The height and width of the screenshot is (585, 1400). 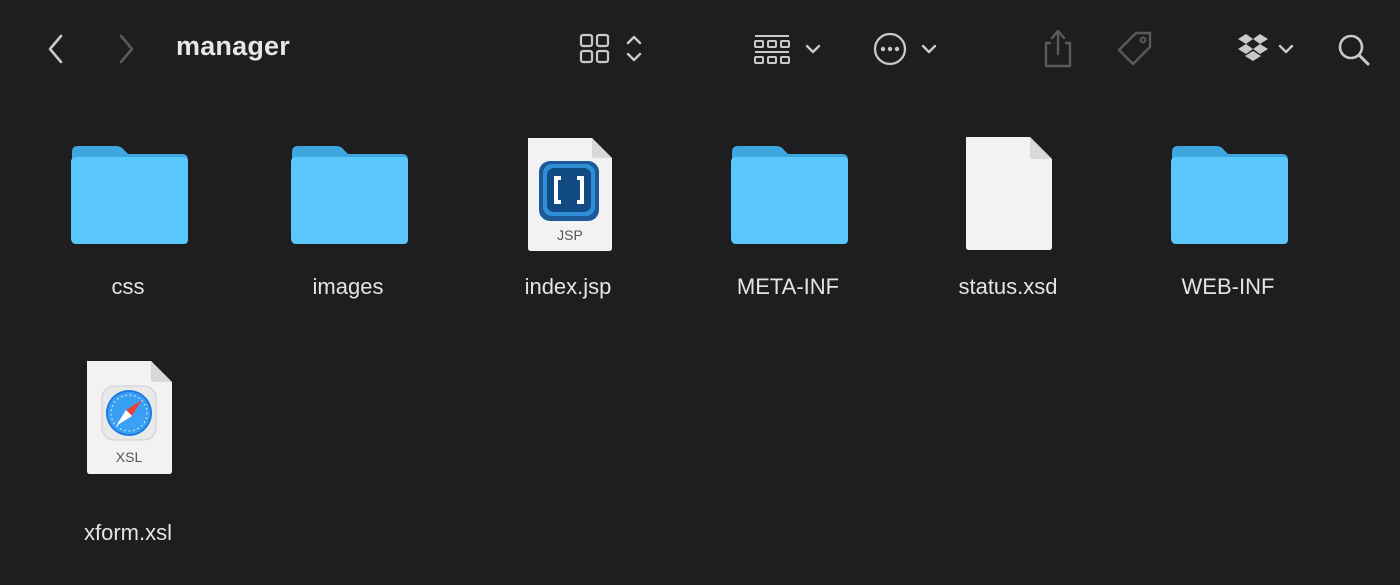 I want to click on share-button, so click(x=1058, y=48).